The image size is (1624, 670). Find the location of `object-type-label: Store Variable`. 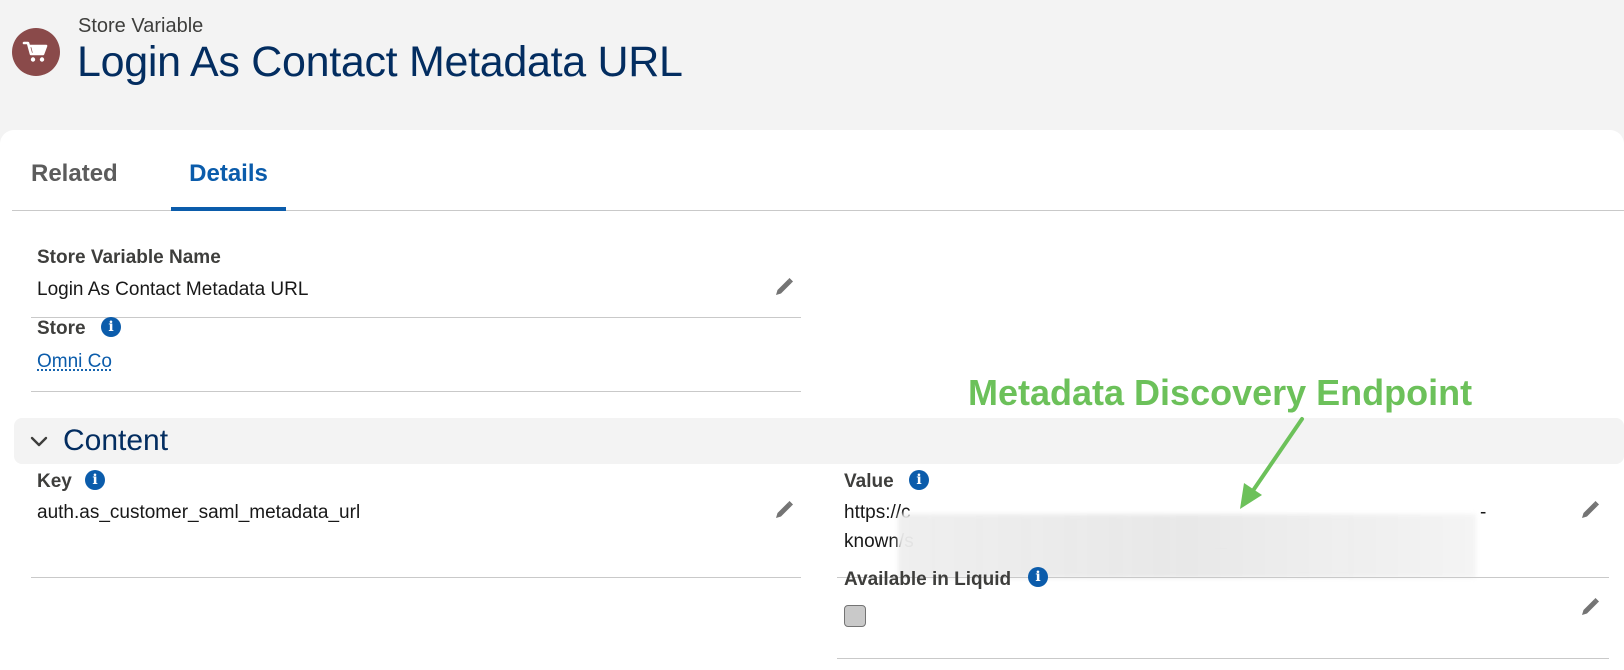

object-type-label: Store Variable is located at coordinates (141, 26).